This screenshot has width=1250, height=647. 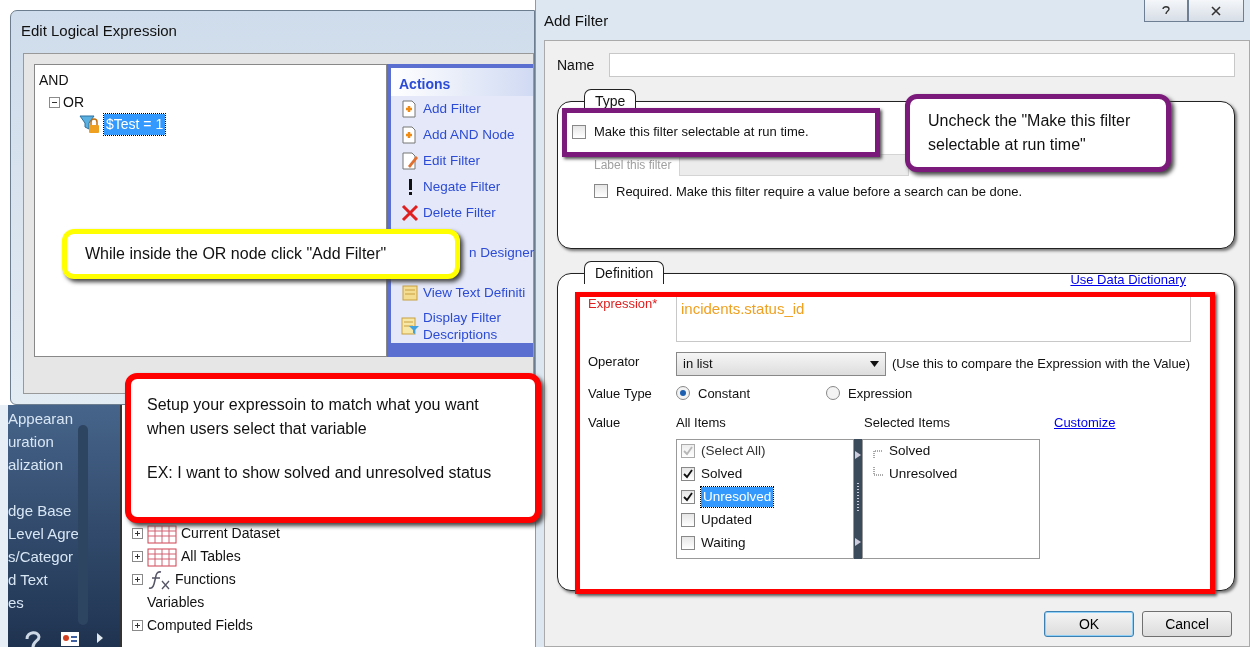 What do you see at coordinates (64, 602) in the screenshot?
I see `sidebar-item: es` at bounding box center [64, 602].